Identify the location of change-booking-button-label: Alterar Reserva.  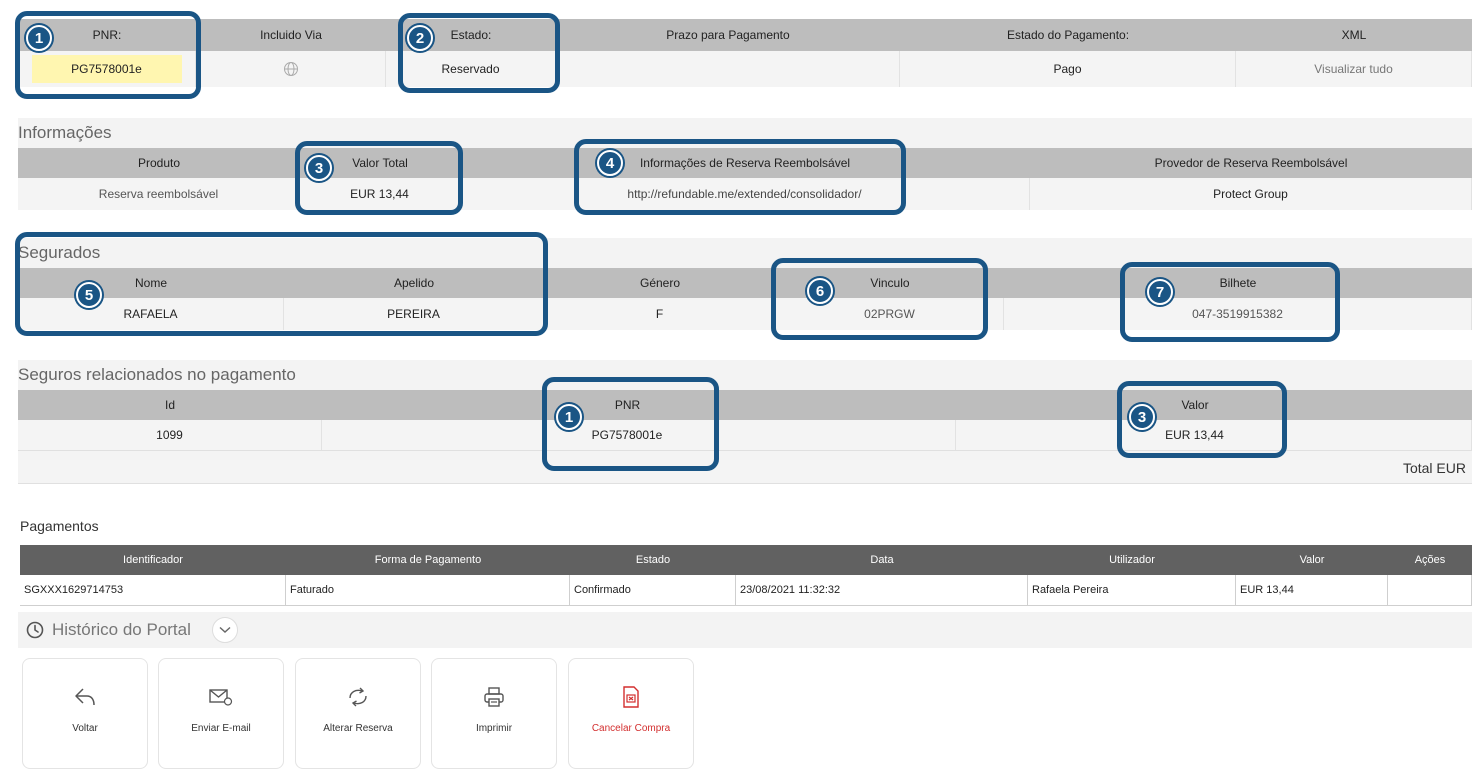
(358, 728).